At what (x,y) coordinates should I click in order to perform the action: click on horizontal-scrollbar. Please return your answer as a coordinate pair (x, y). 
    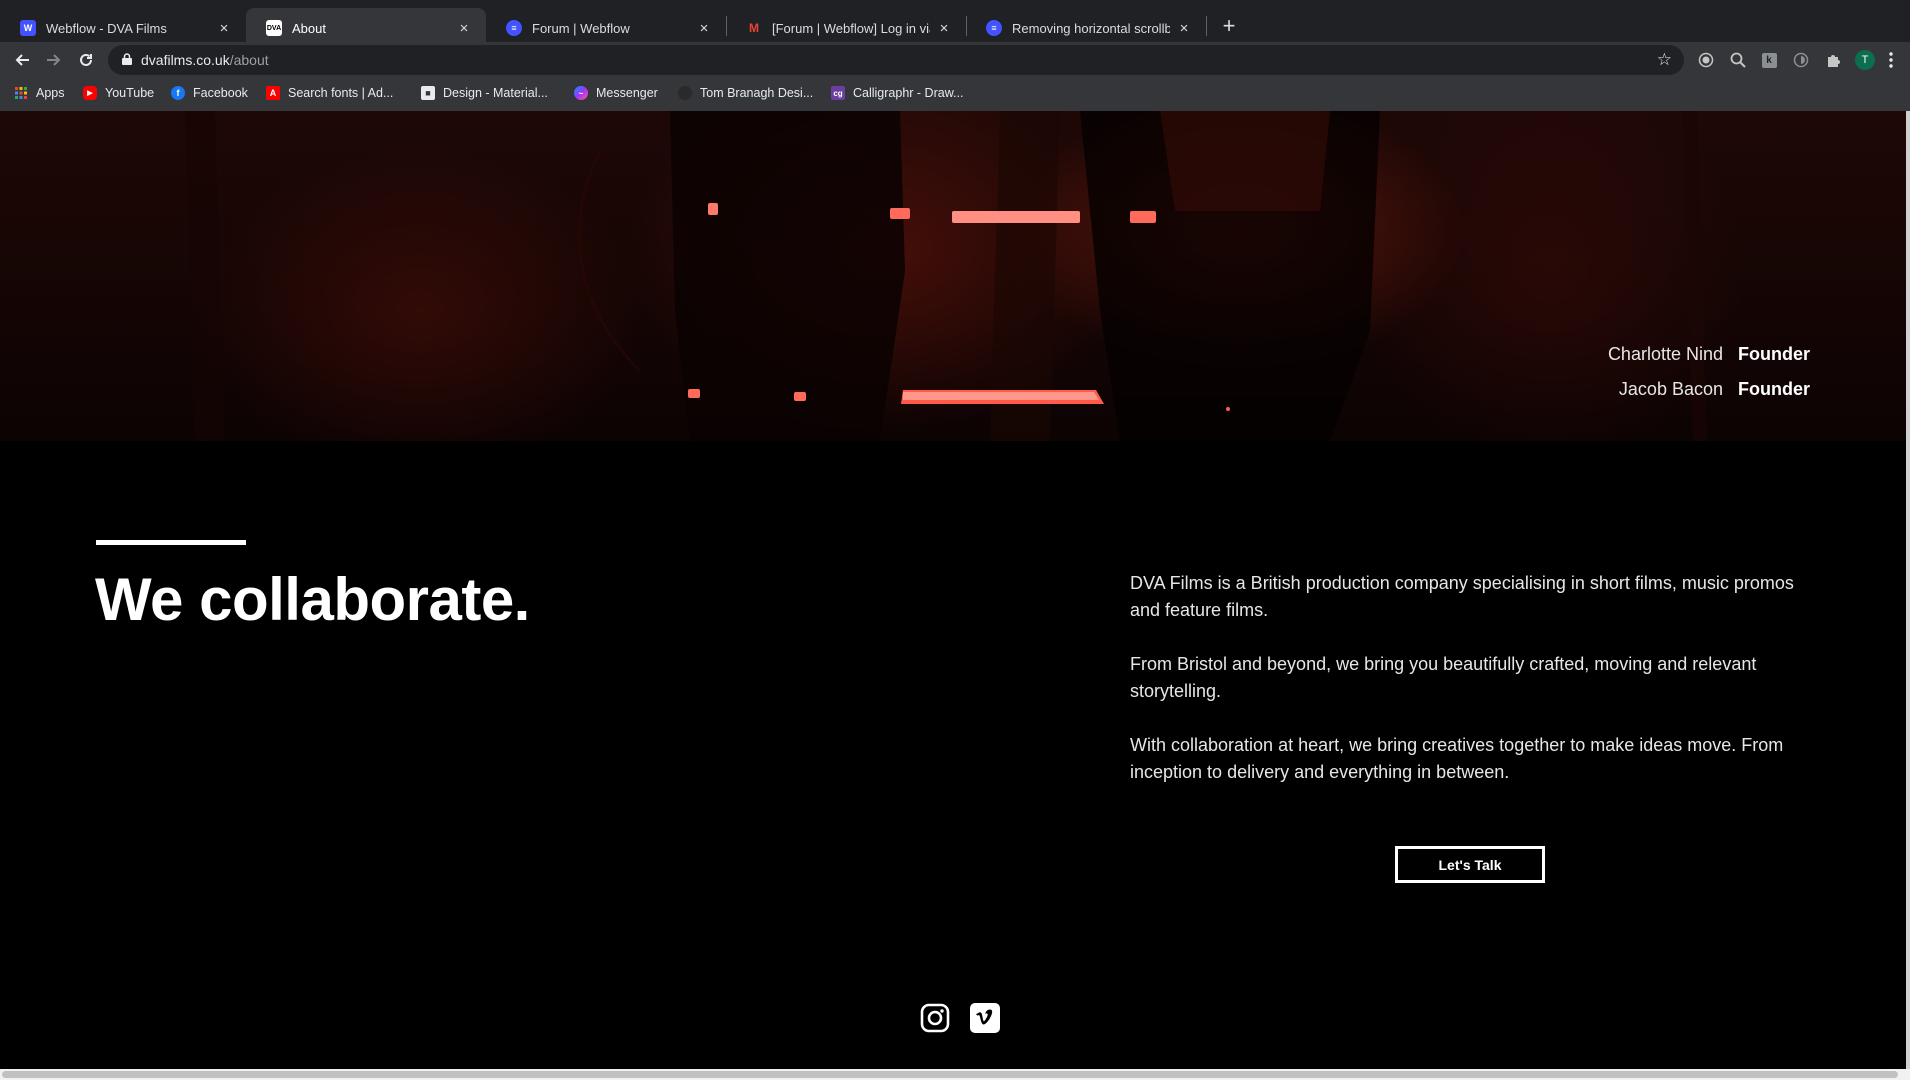
    Looking at the image, I should click on (955, 1074).